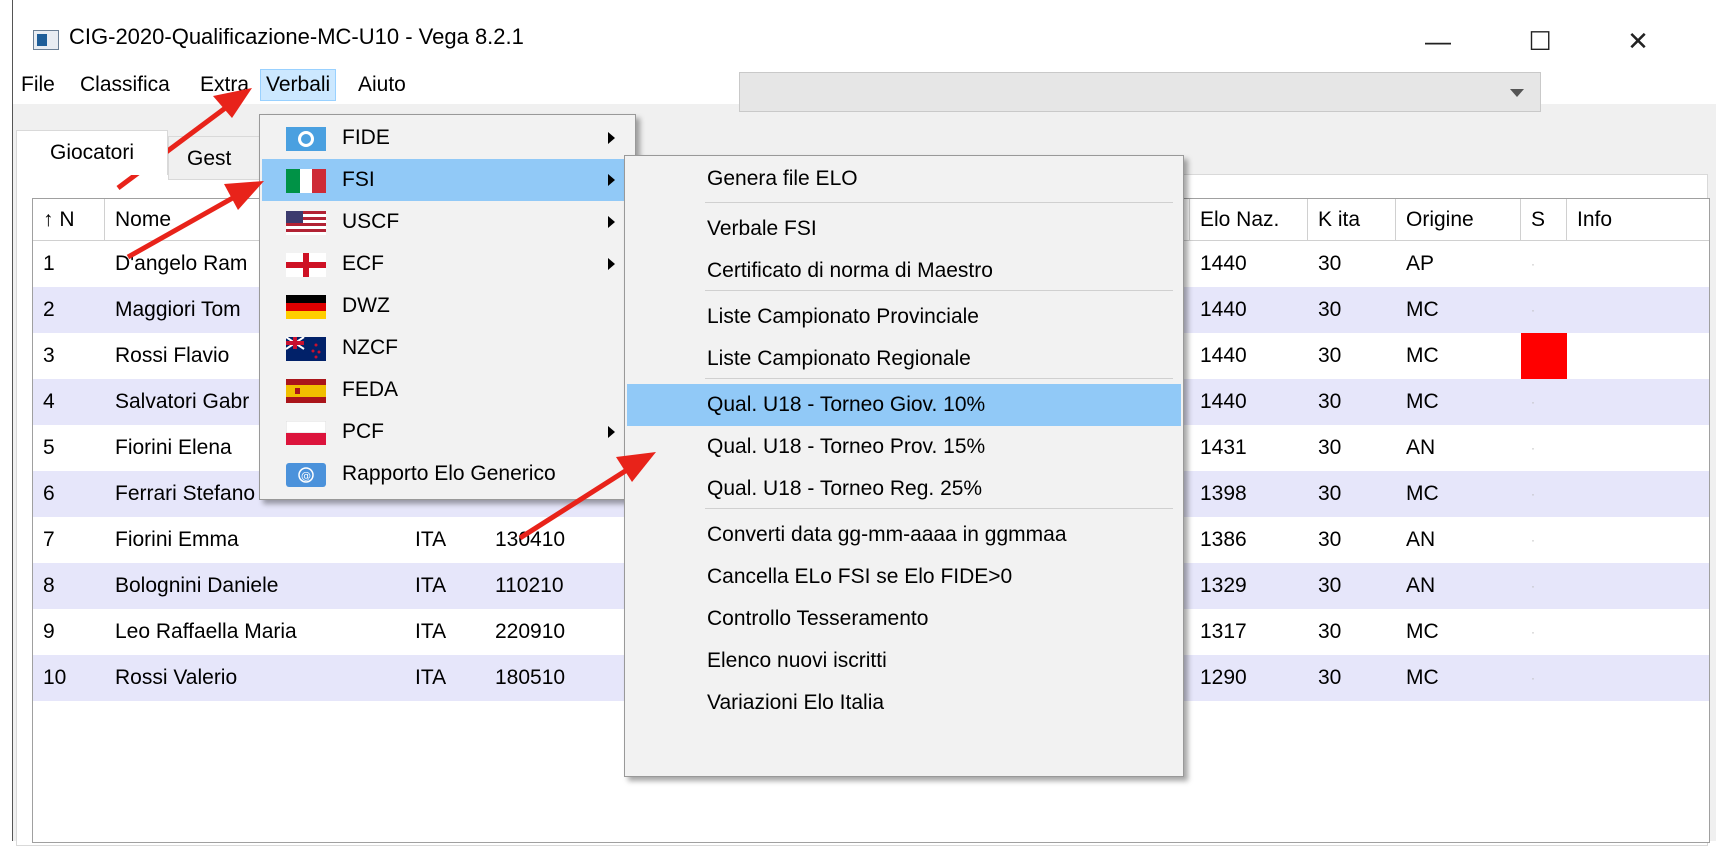 The height and width of the screenshot is (846, 1716). I want to click on cell-n: 6, so click(49, 493).